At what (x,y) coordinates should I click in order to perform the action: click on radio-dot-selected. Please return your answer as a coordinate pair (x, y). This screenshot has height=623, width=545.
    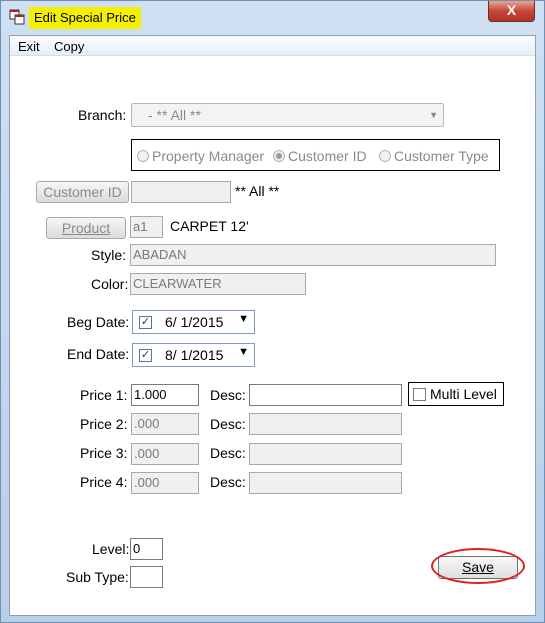
    Looking at the image, I should click on (279, 156).